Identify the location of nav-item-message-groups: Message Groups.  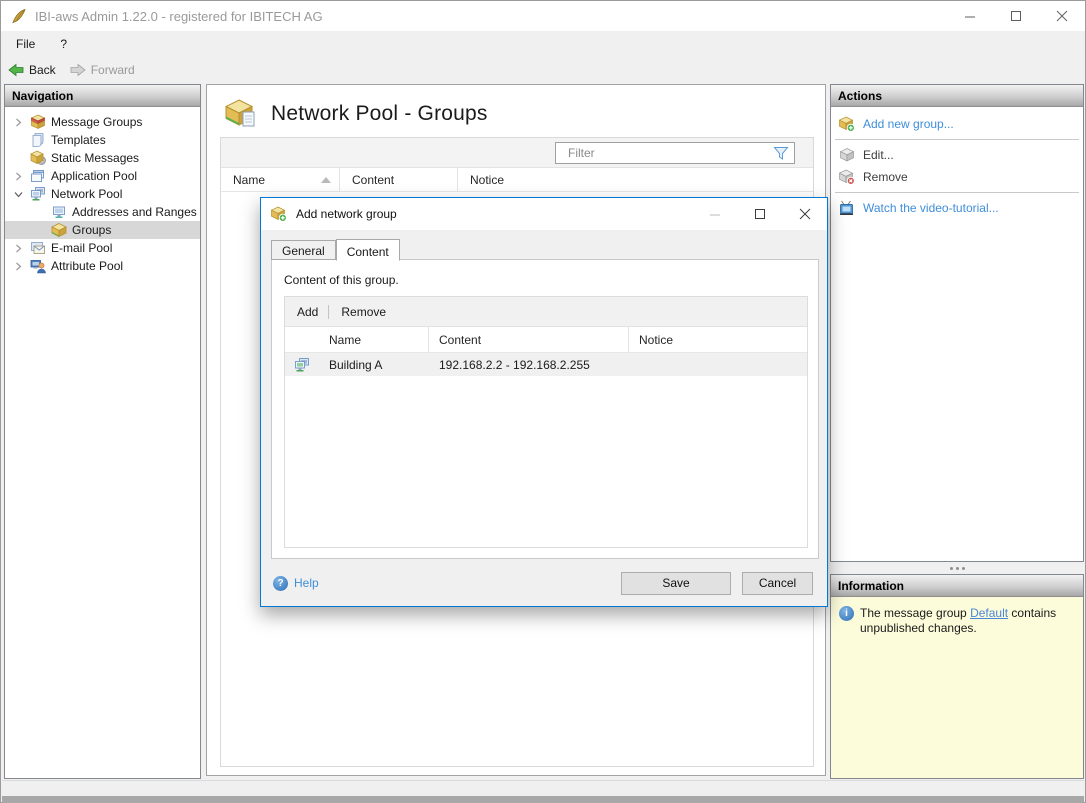
(102, 122).